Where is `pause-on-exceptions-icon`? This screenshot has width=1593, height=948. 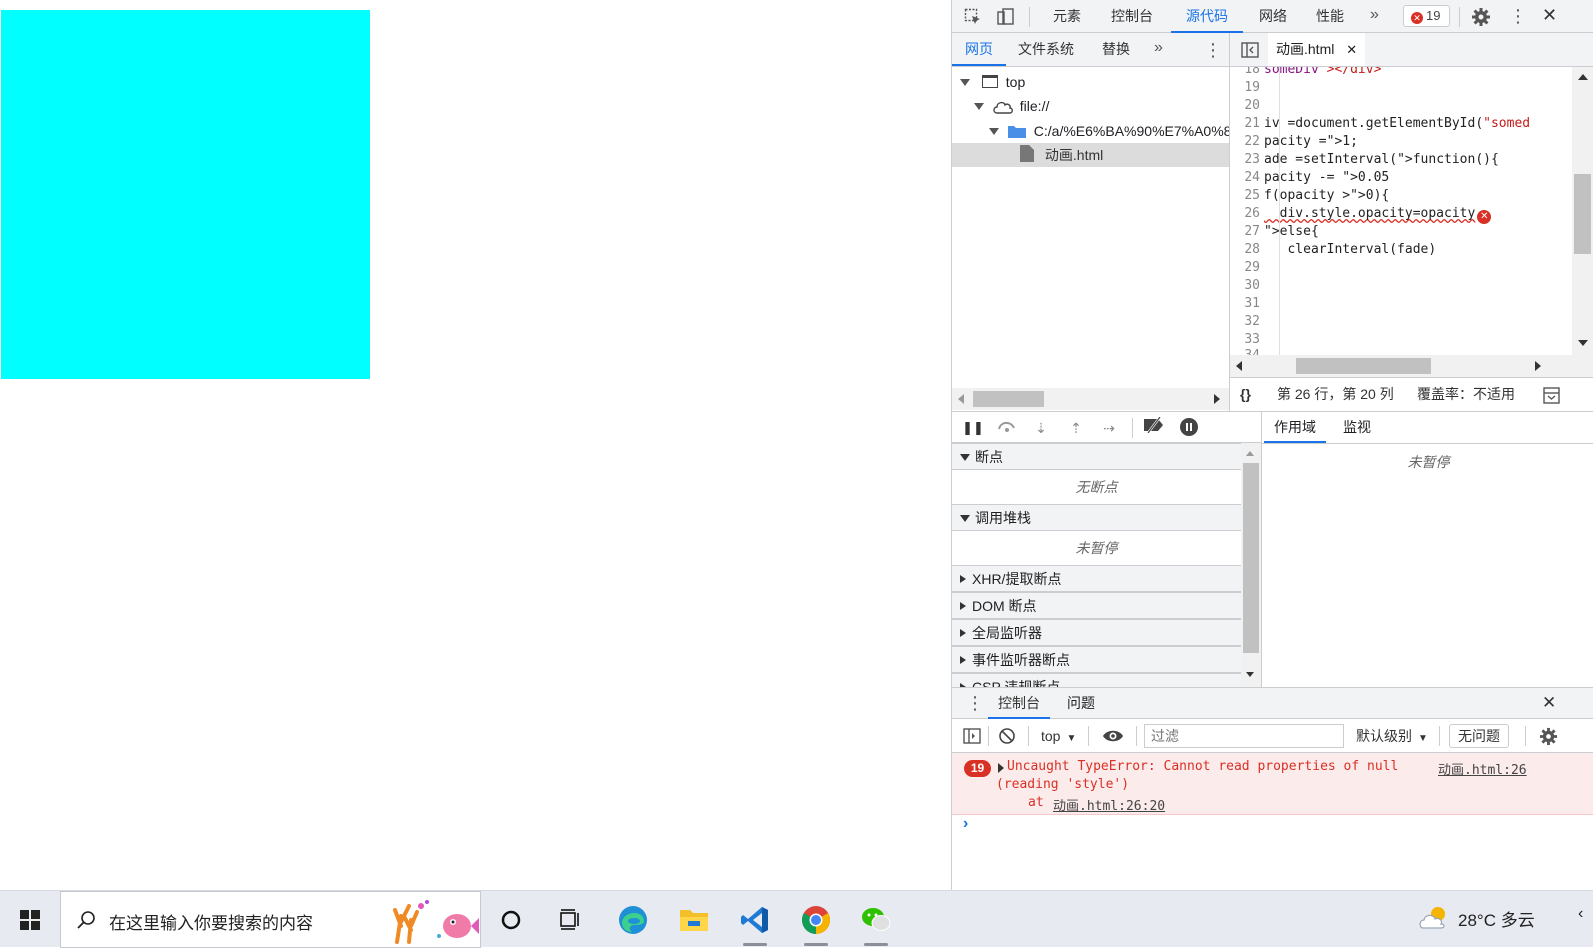 pause-on-exceptions-icon is located at coordinates (1189, 428).